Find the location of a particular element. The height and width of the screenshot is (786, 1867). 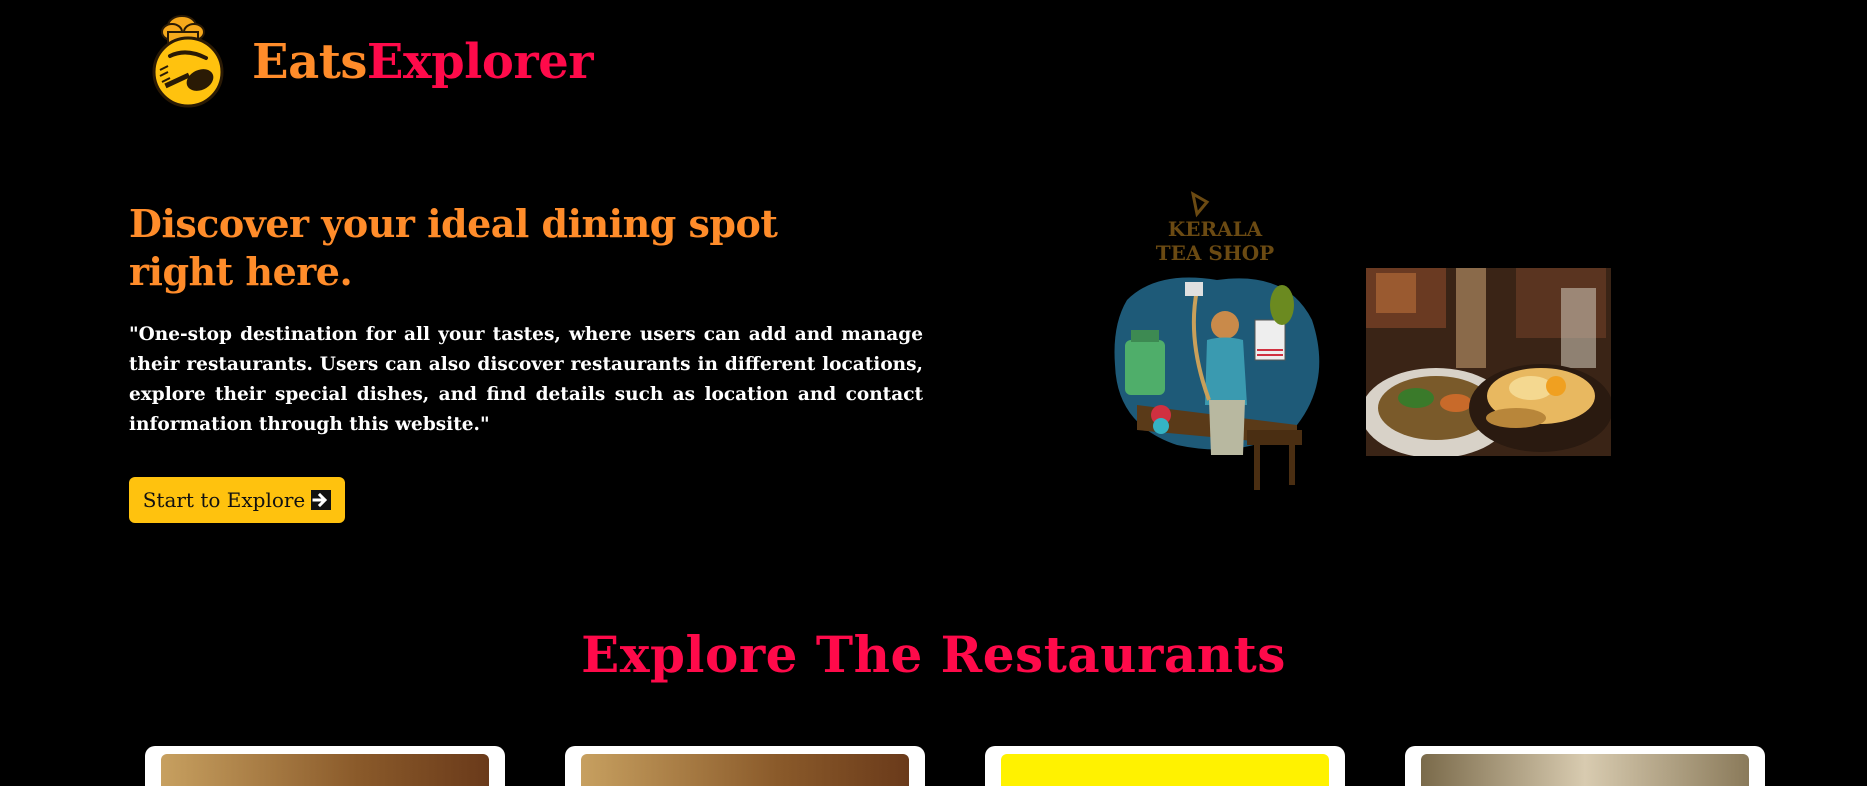

food-photo is located at coordinates (1488, 362).